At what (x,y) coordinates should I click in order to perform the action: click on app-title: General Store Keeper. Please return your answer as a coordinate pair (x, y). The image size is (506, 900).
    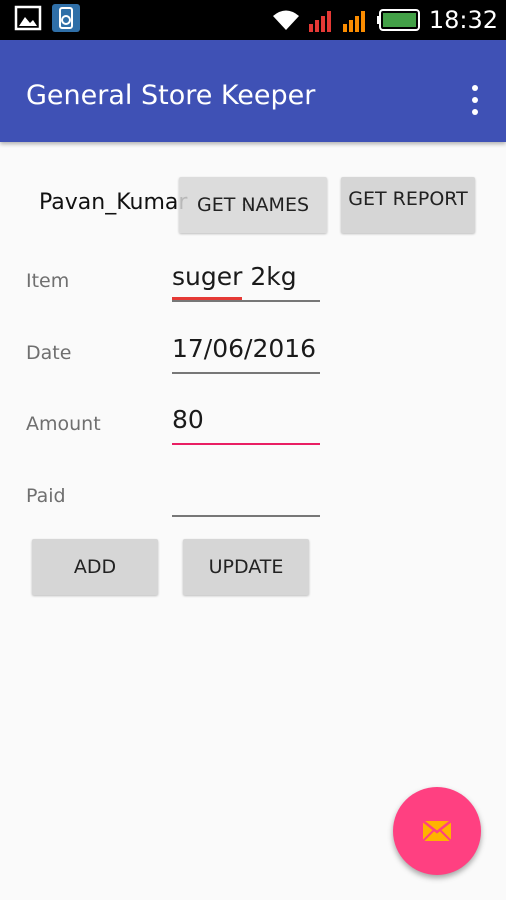
    Looking at the image, I should click on (171, 95).